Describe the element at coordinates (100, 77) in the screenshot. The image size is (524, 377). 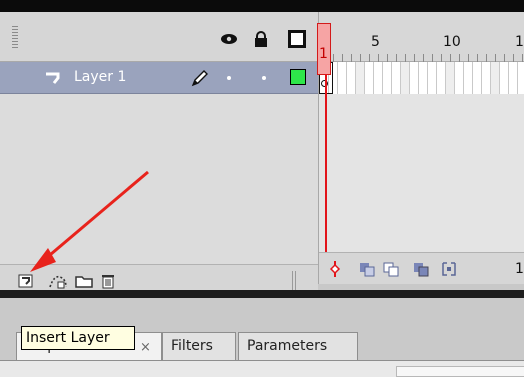
I see `layer-name: Layer 1` at that location.